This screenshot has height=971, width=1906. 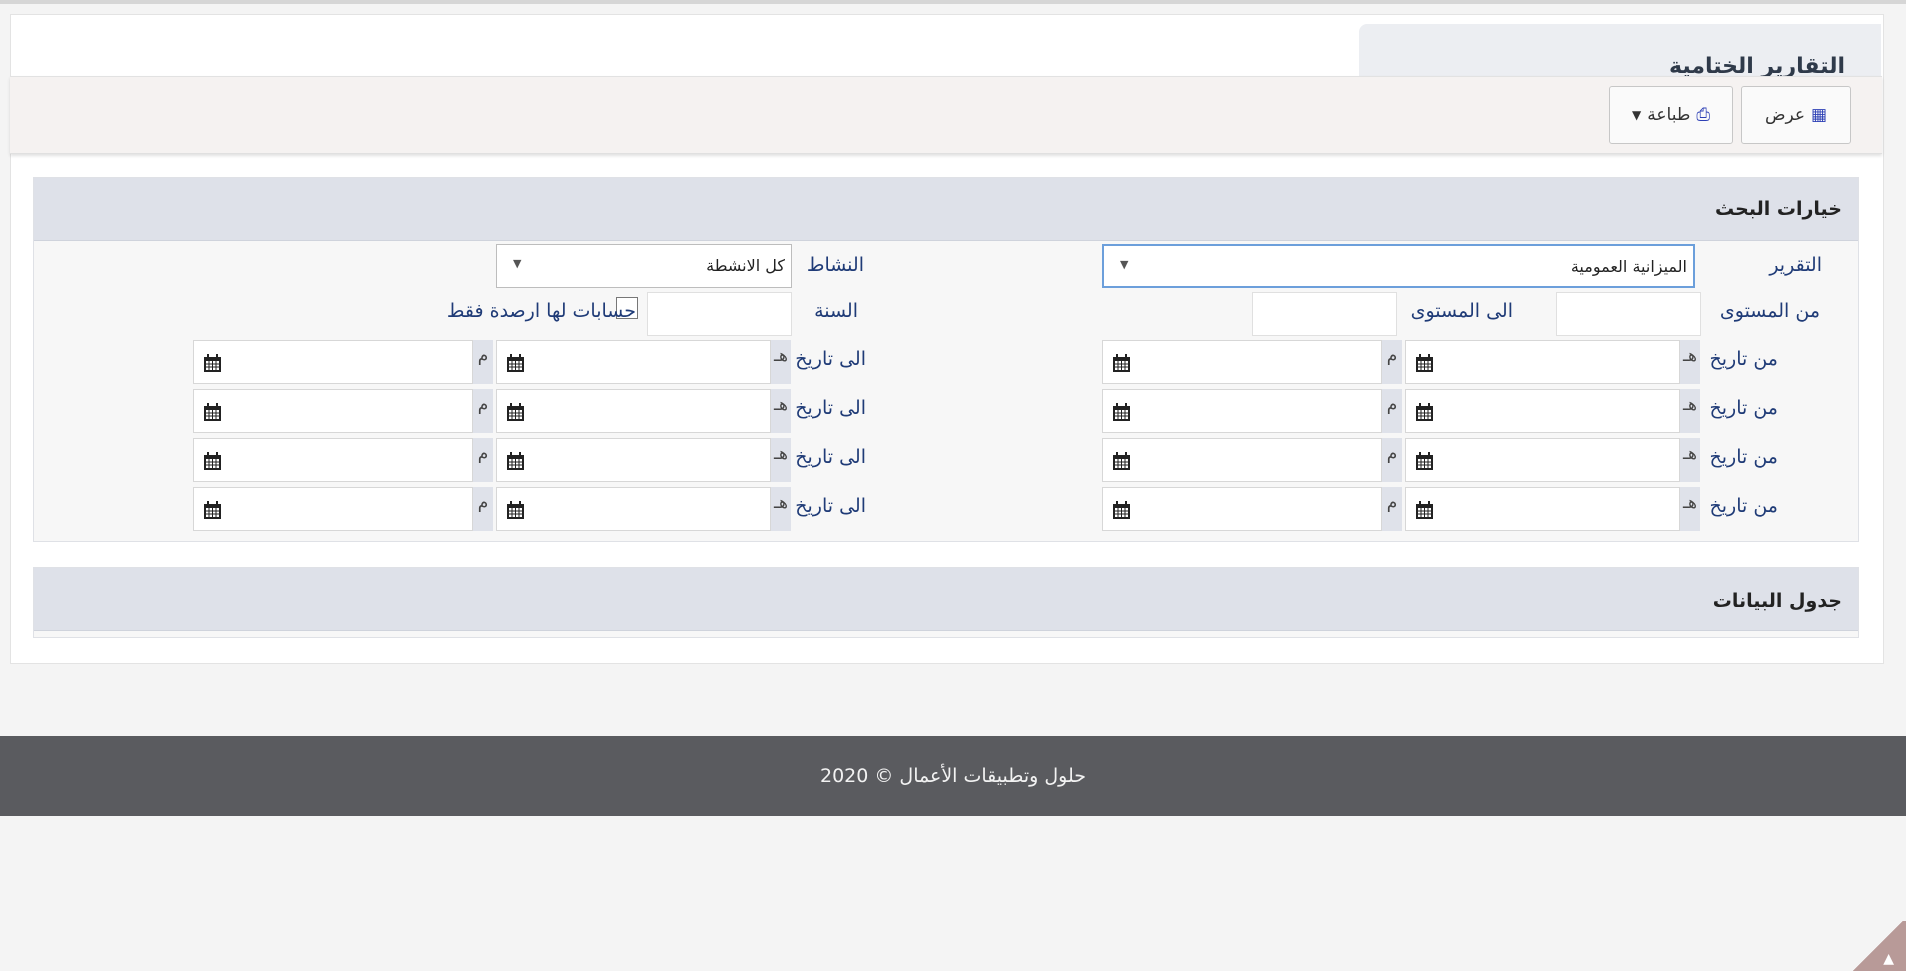 I want to click on report-select-value: الميزانية العمومية, so click(x=1628, y=266).